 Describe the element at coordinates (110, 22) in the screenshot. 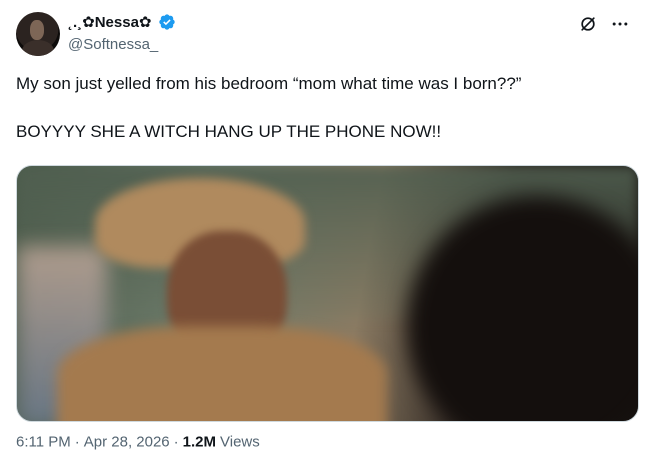

I see `display-name: ˛.¸✿Nessa✿` at that location.